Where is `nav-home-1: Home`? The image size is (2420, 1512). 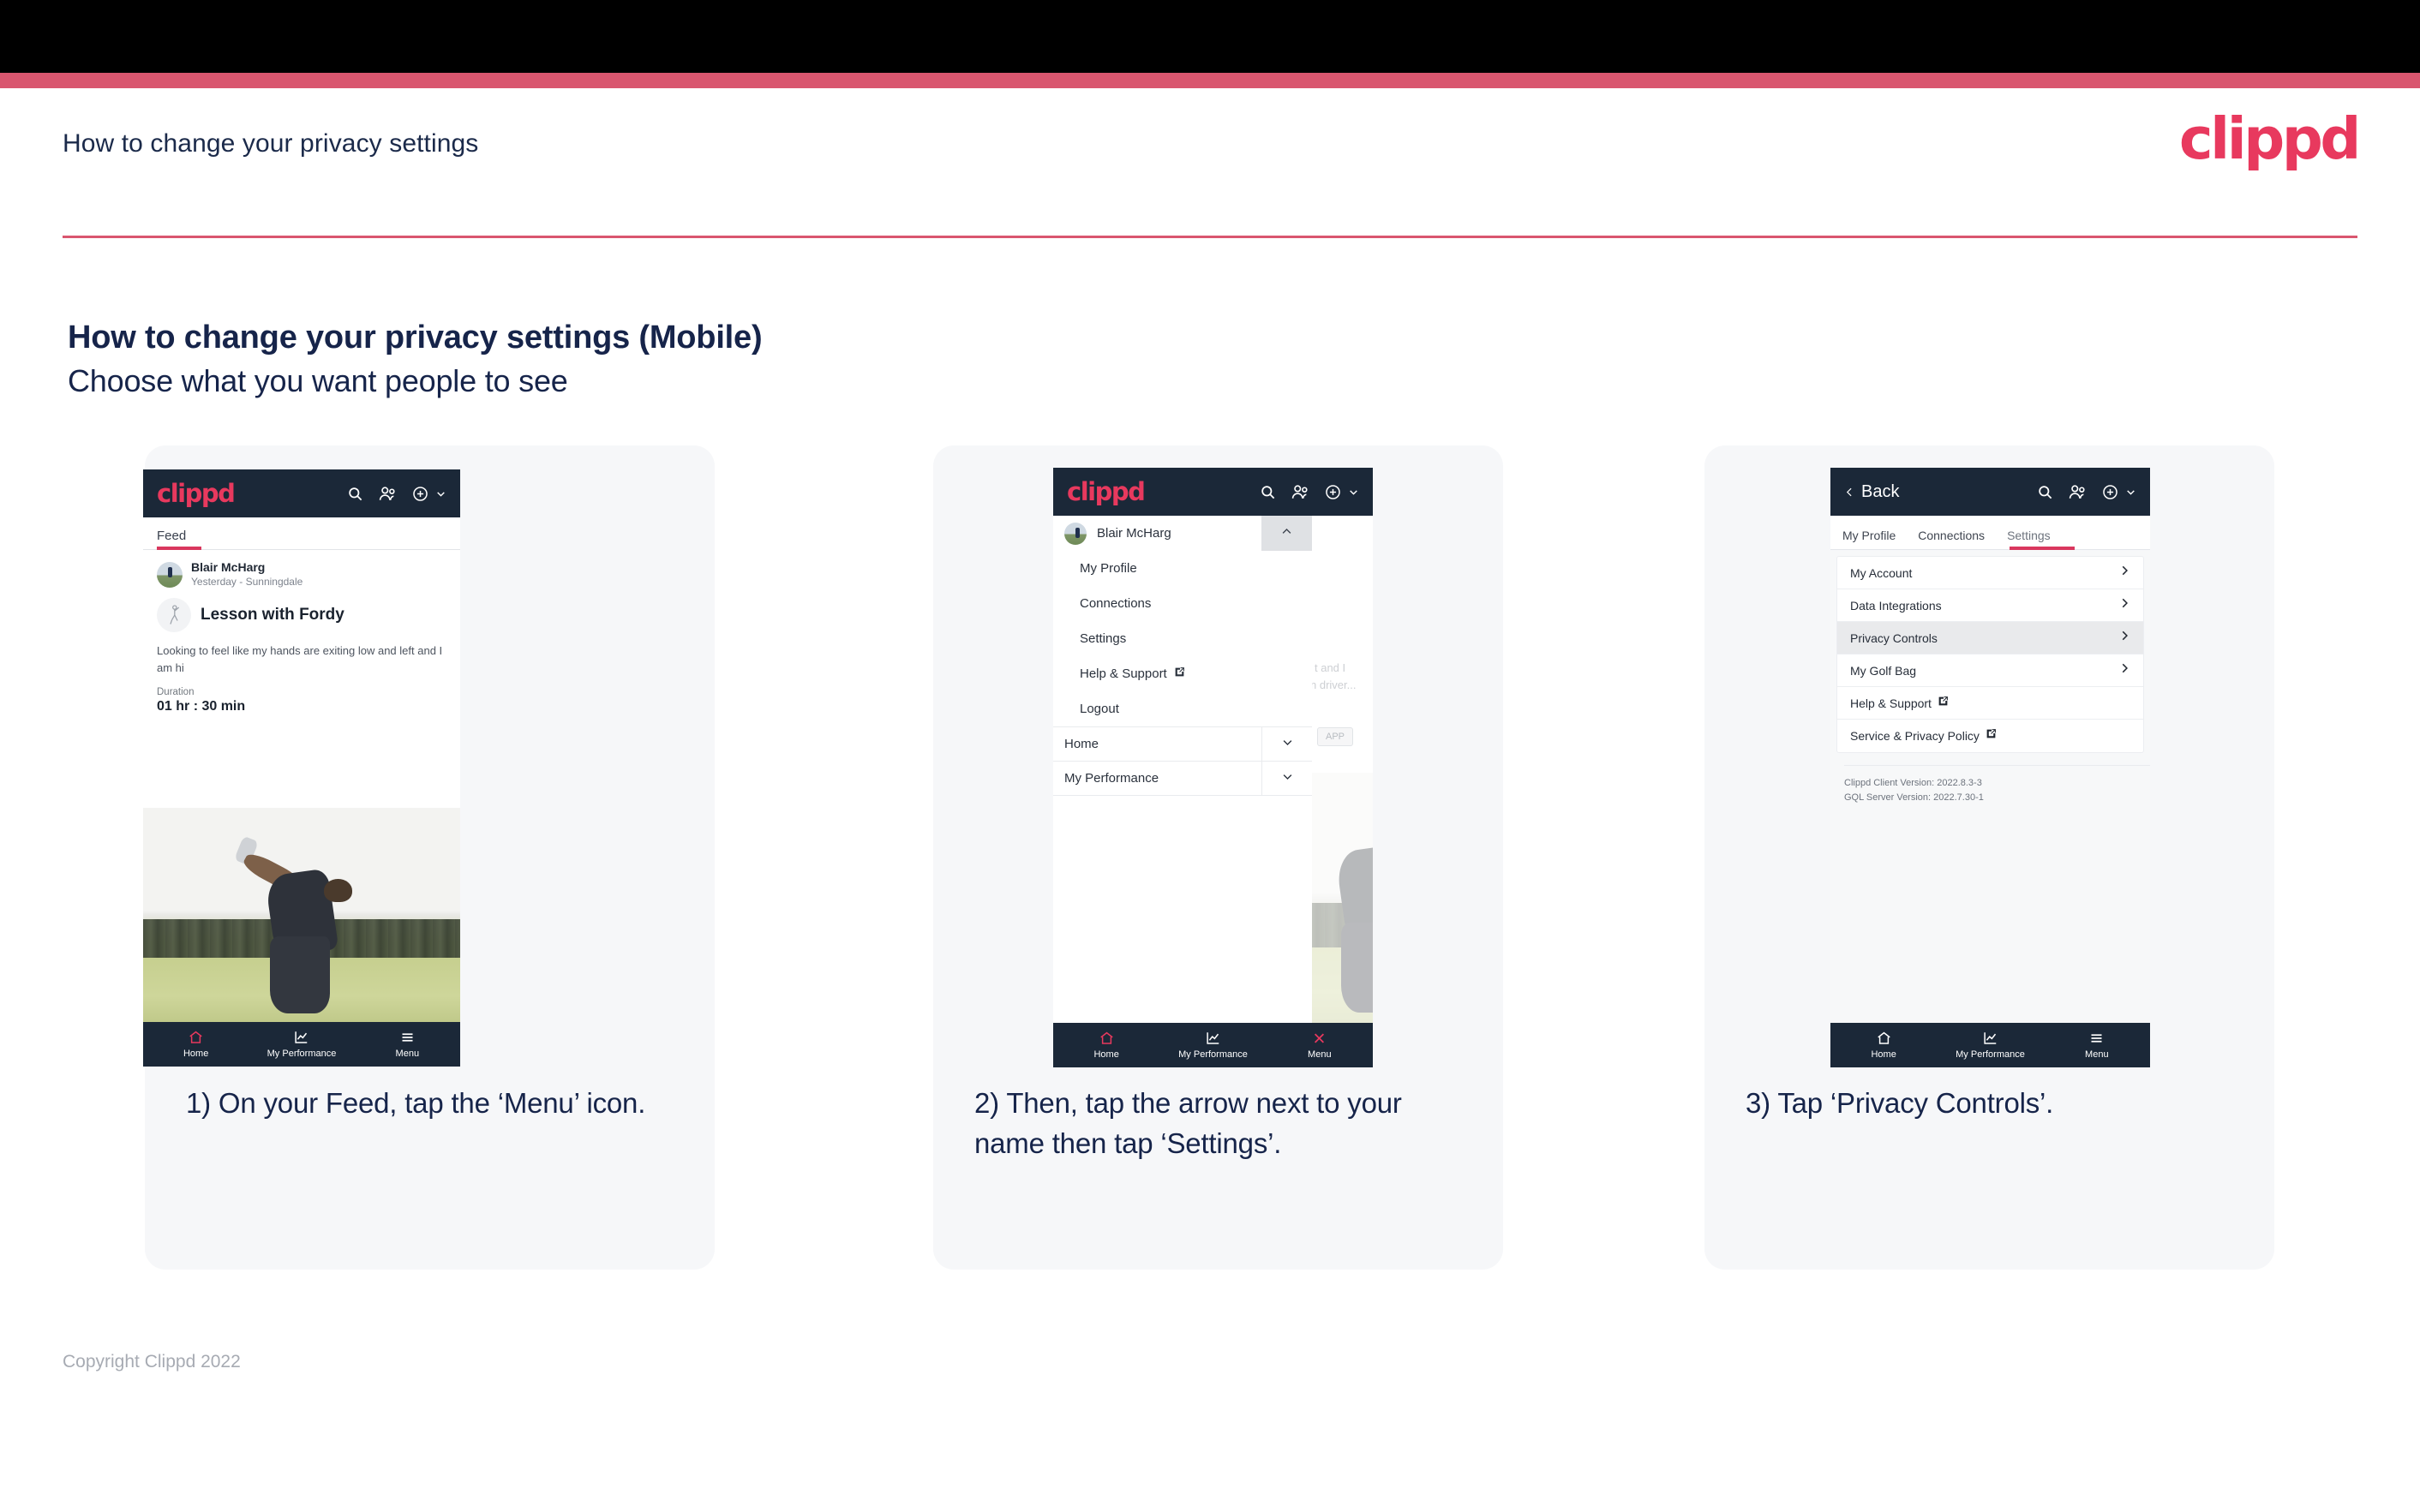
nav-home-1: Home is located at coordinates (196, 1045).